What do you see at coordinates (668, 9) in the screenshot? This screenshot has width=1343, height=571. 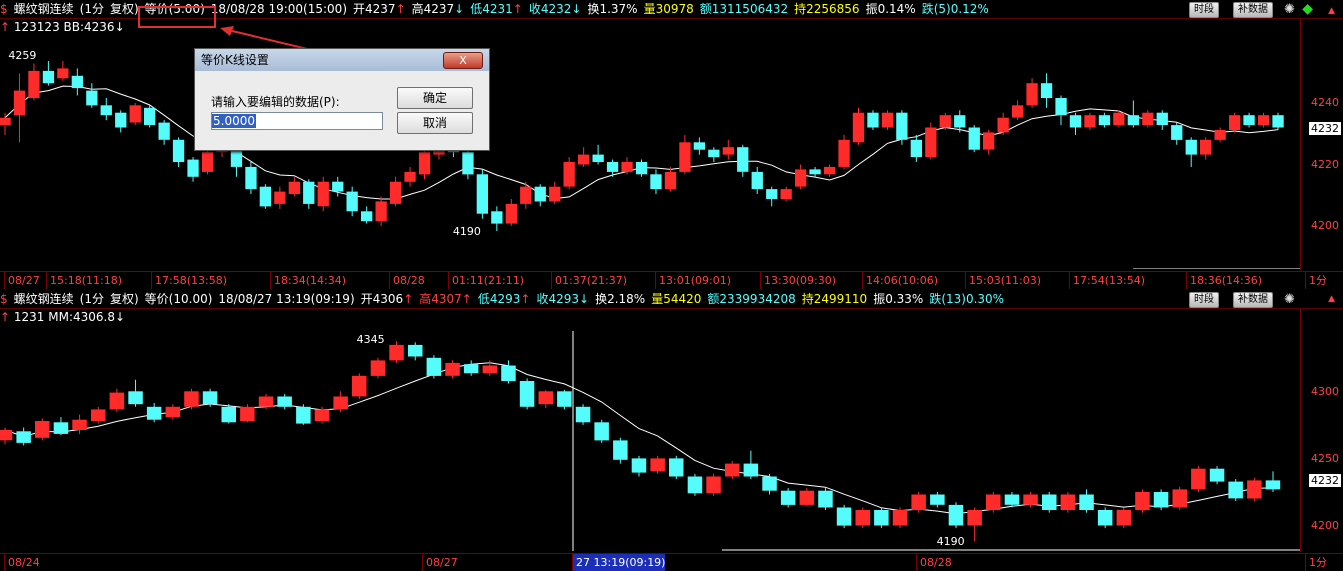 I see `volume: 量30978` at bounding box center [668, 9].